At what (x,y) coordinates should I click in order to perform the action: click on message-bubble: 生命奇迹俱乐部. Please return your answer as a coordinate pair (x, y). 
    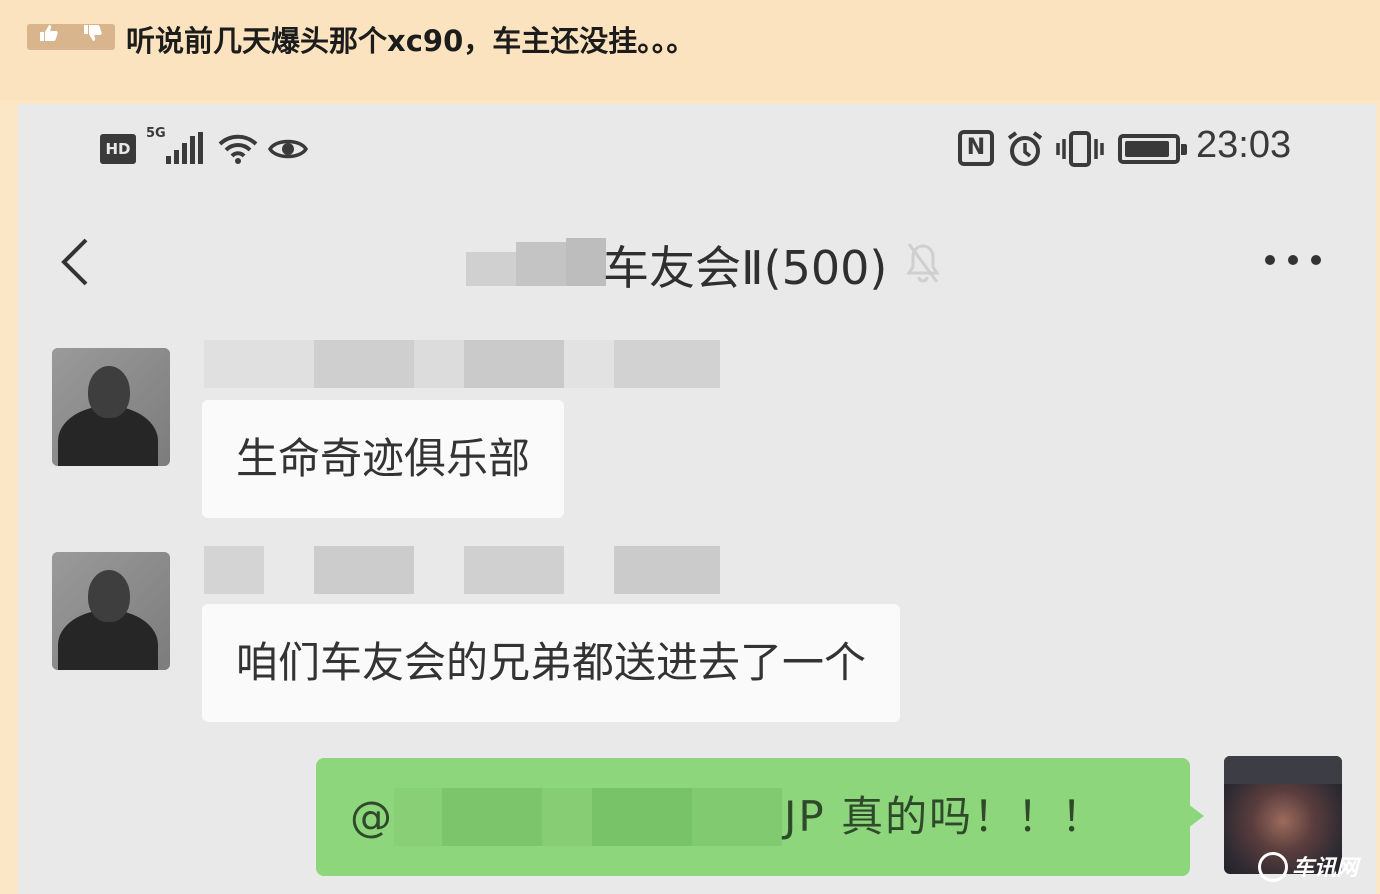
    Looking at the image, I should click on (383, 459).